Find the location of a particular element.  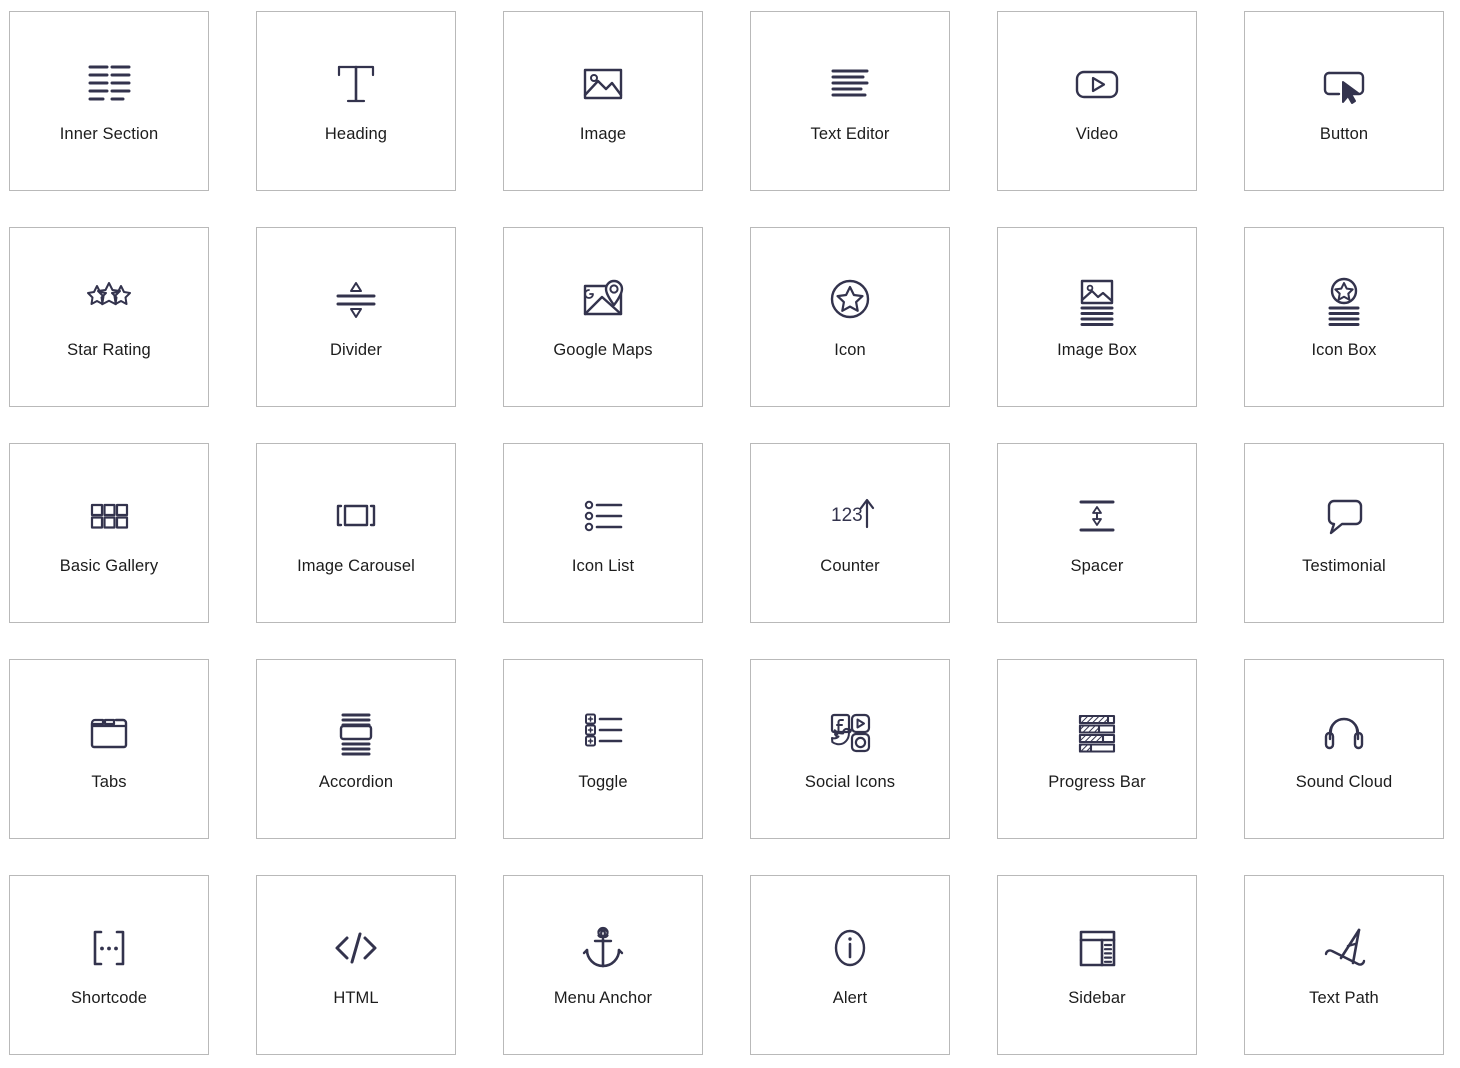

widget-card-accordion: Accordion is located at coordinates (356, 749).